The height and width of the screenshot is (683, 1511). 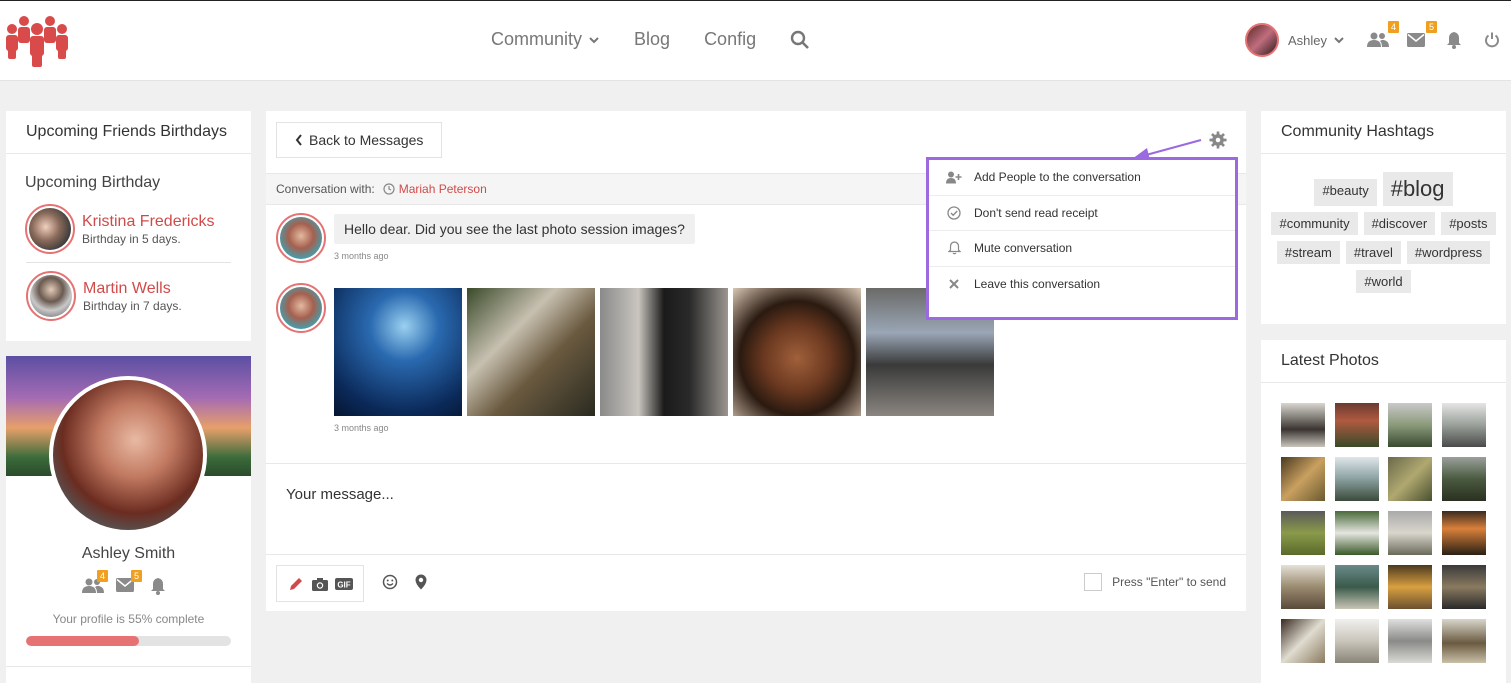 I want to click on message-photos, so click(x=664, y=352).